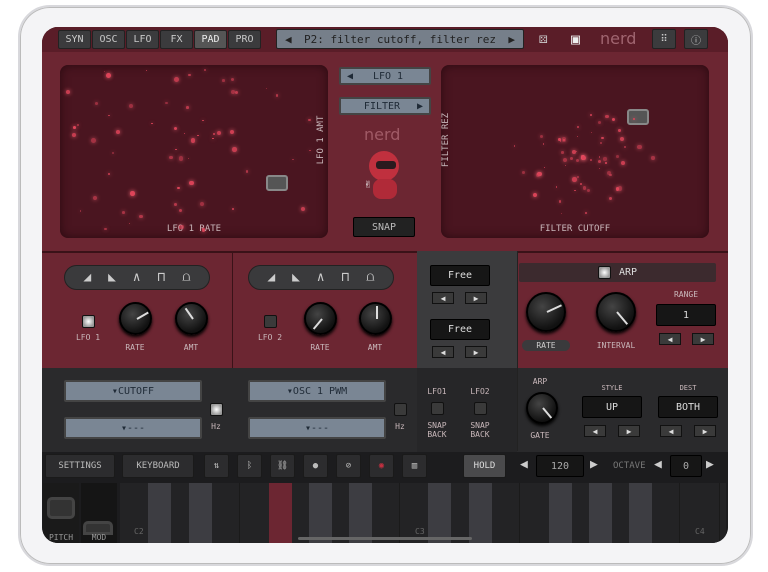 This screenshot has height=572, width=768. What do you see at coordinates (74, 39) in the screenshot?
I see `tab-syn: SYN` at bounding box center [74, 39].